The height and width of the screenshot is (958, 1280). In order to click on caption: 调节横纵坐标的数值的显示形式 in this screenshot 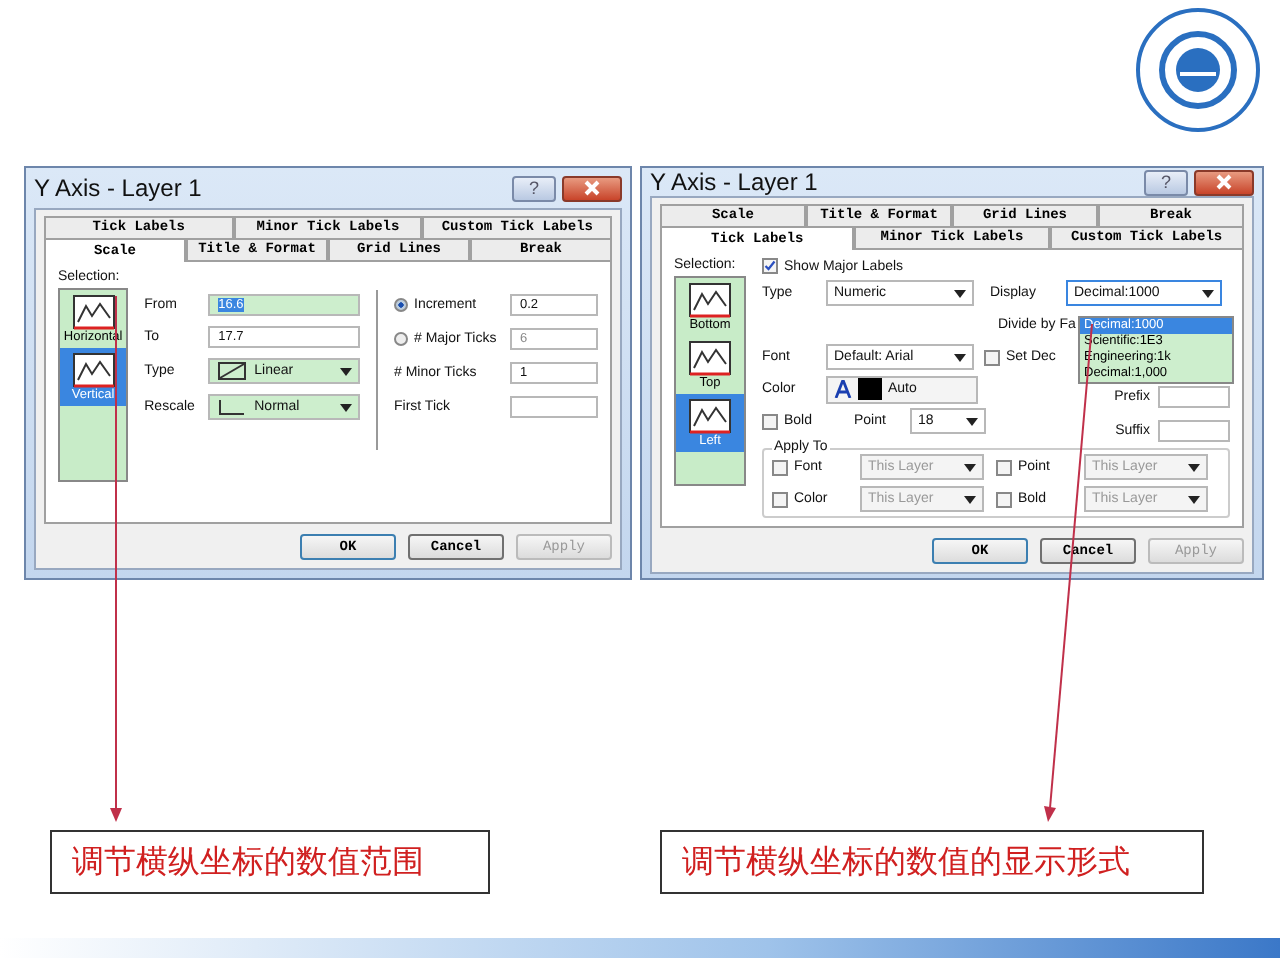, I will do `click(932, 862)`.